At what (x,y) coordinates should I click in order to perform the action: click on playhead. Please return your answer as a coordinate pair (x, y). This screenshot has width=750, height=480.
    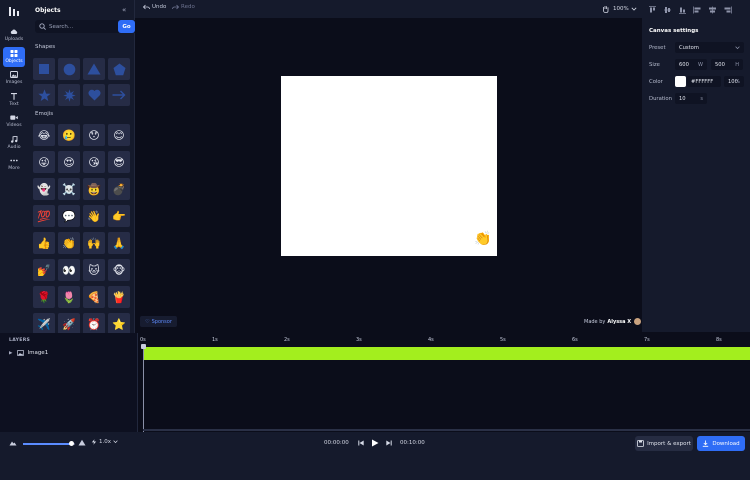
    Looking at the image, I should click on (143, 388).